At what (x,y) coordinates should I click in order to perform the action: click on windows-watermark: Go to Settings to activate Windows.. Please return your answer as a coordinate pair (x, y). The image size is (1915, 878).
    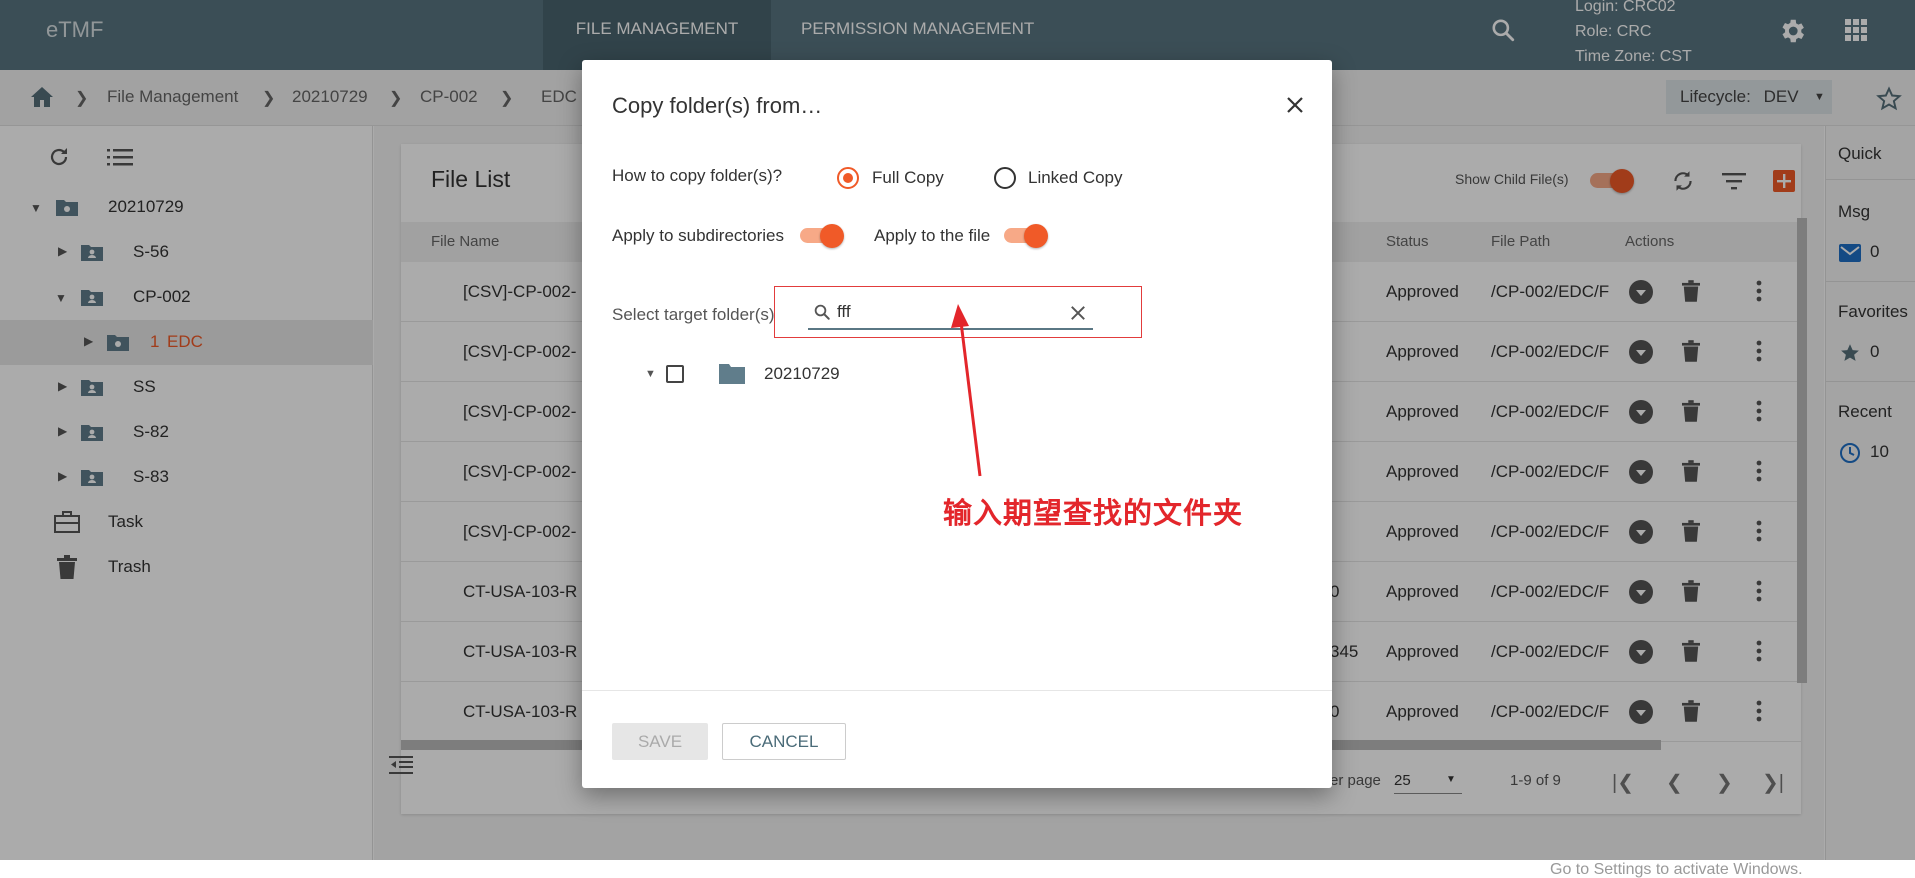
    Looking at the image, I should click on (1676, 869).